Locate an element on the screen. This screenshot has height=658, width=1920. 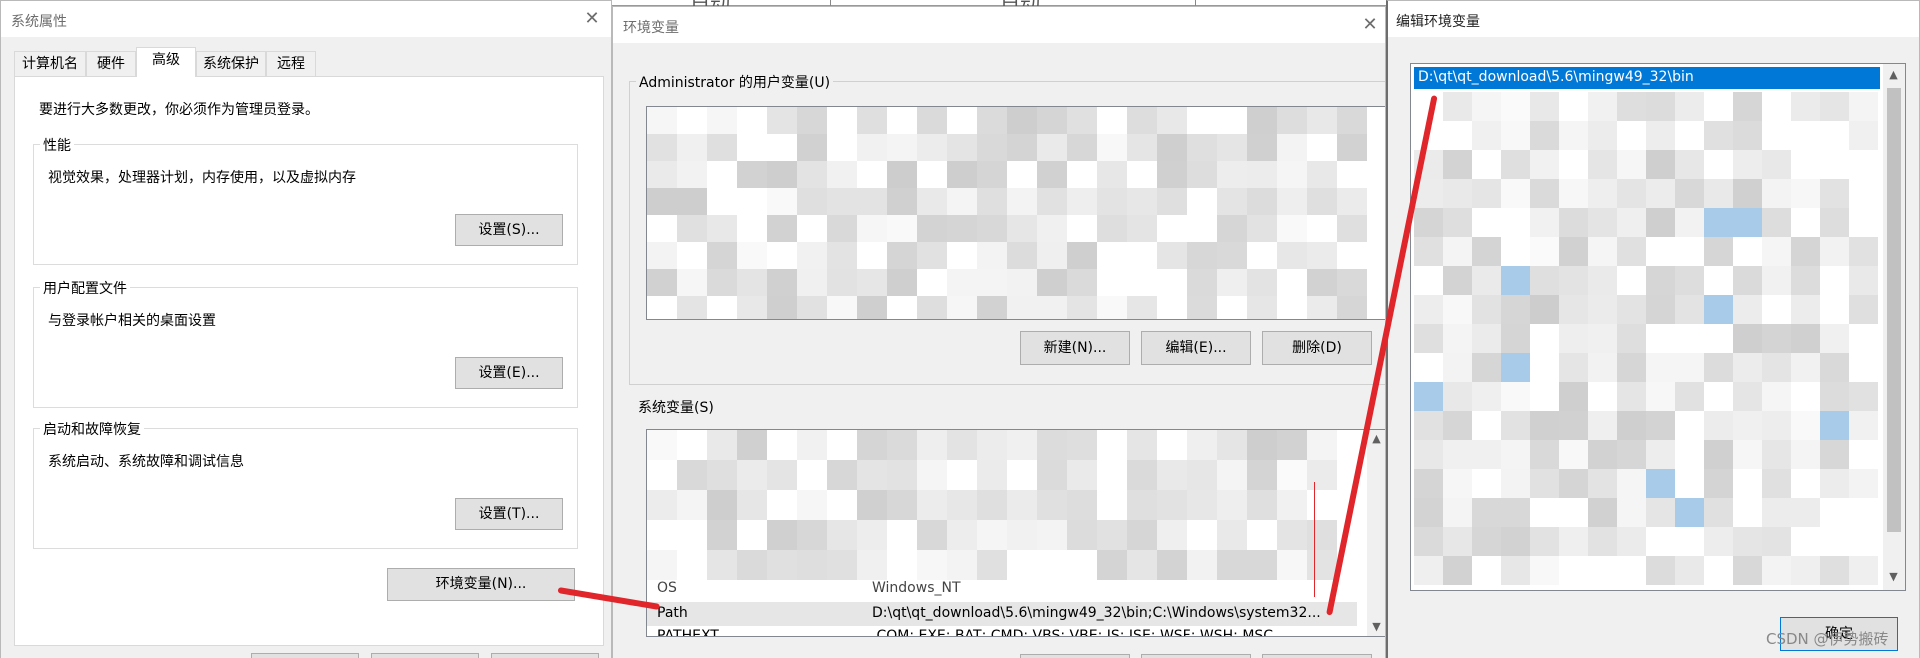
system-variables-scrollbar: ▲ ▼ is located at coordinates (1376, 533).